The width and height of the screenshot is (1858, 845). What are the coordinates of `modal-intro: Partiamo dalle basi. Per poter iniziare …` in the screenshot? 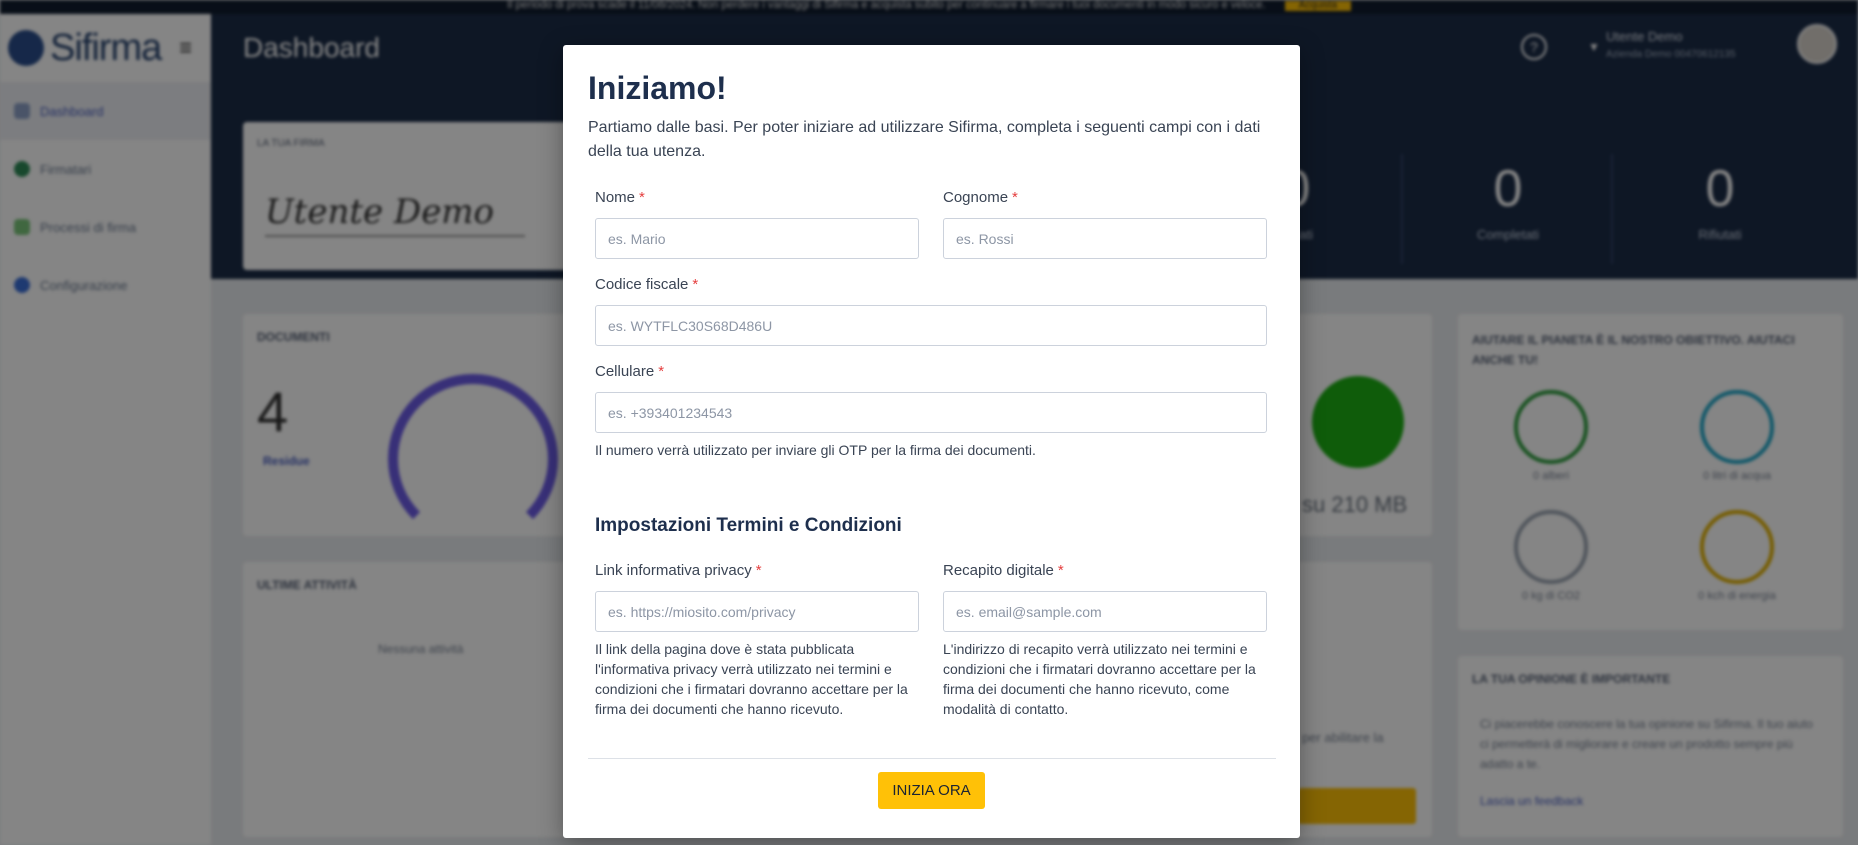 It's located at (924, 139).